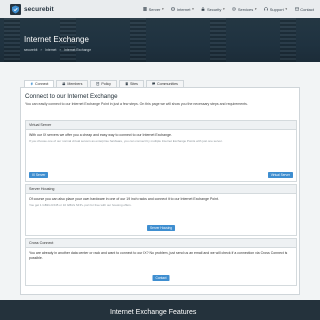 This screenshot has height=320, width=320. Describe the element at coordinates (126, 84) in the screenshot. I see `building-icon` at that location.